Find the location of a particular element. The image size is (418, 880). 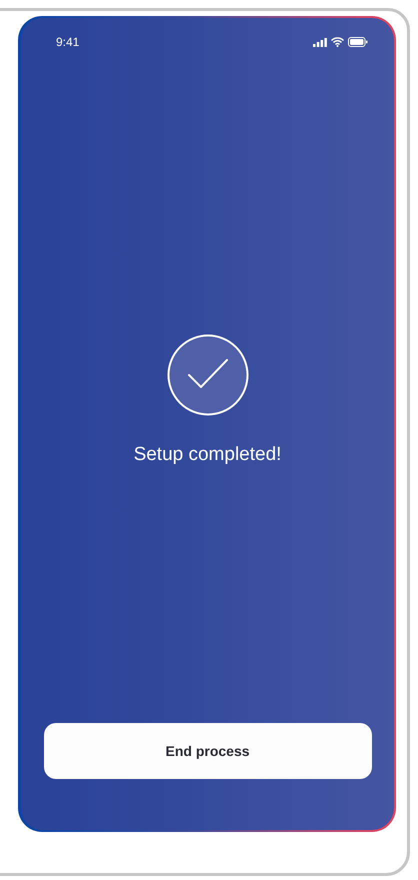

status-time: 9:41 is located at coordinates (68, 42).